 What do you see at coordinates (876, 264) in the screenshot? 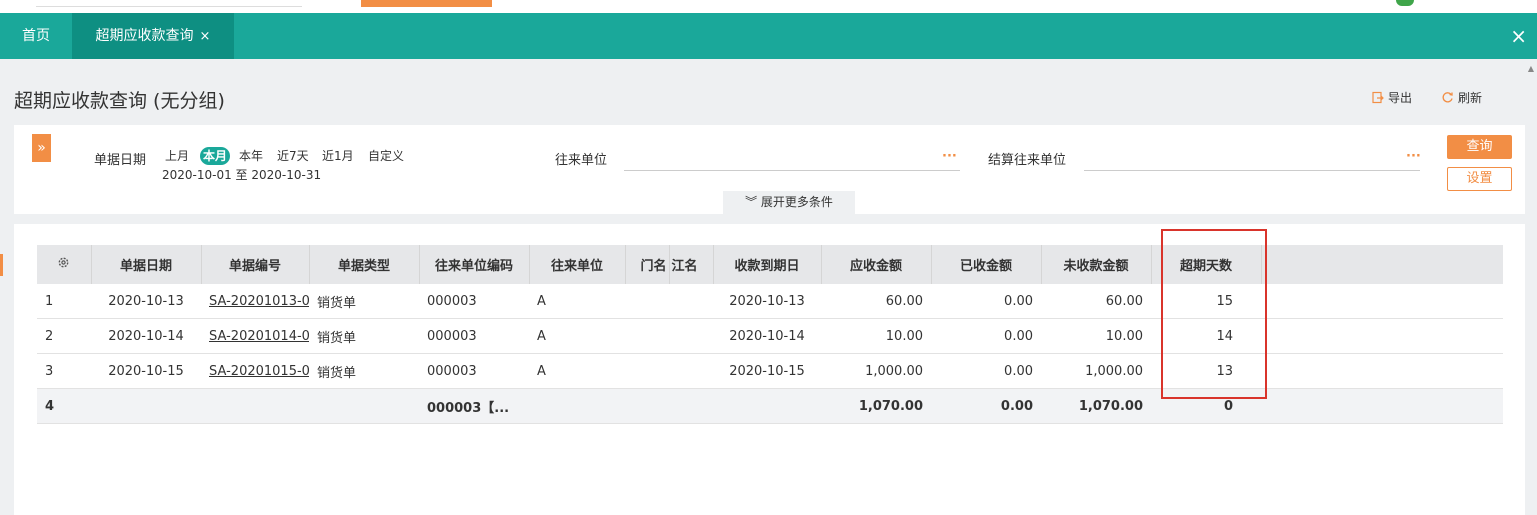
I see `col-receivable: 应收金额` at bounding box center [876, 264].